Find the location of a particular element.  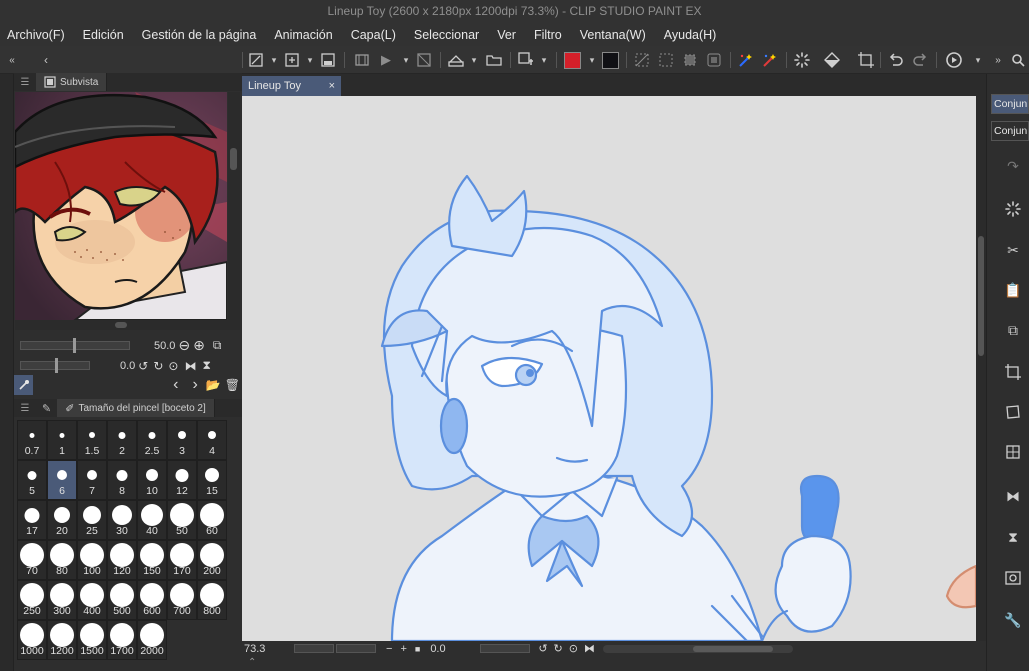

brush-size-option: 0.7 is located at coordinates (32, 440).